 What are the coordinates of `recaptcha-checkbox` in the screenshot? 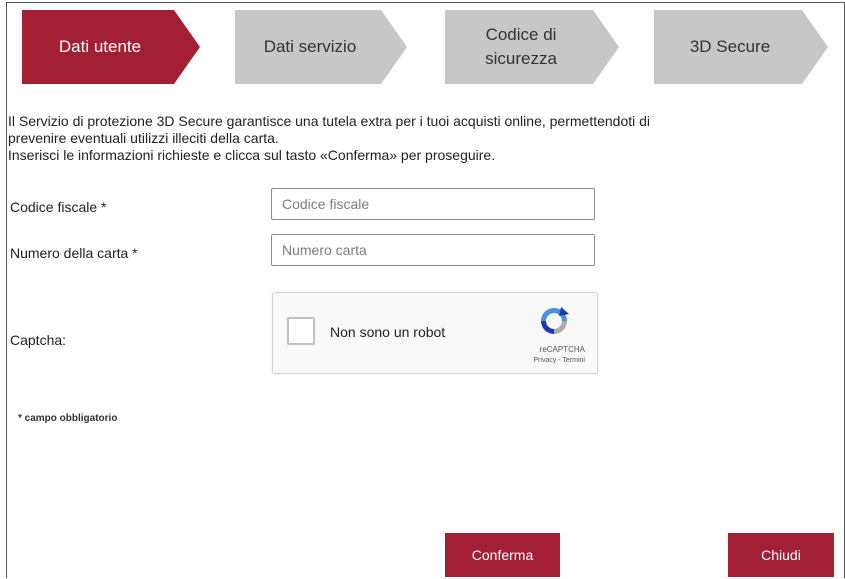 It's located at (301, 331).